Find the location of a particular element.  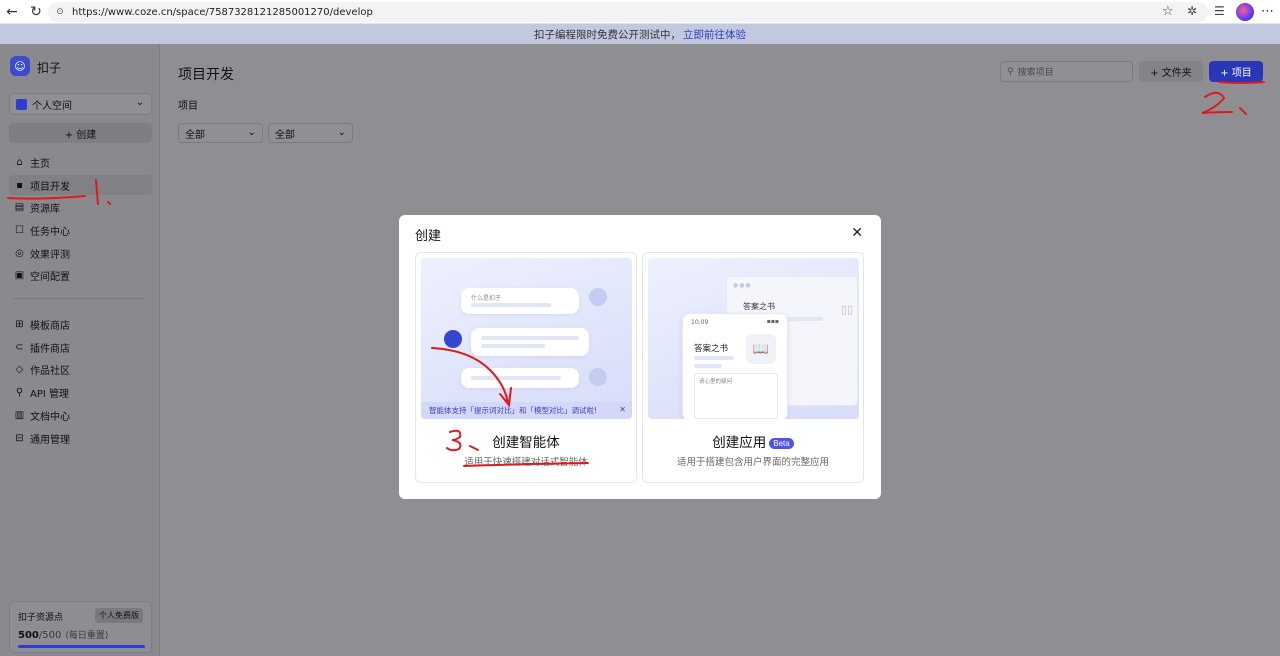

profile-avatar is located at coordinates (1245, 12).